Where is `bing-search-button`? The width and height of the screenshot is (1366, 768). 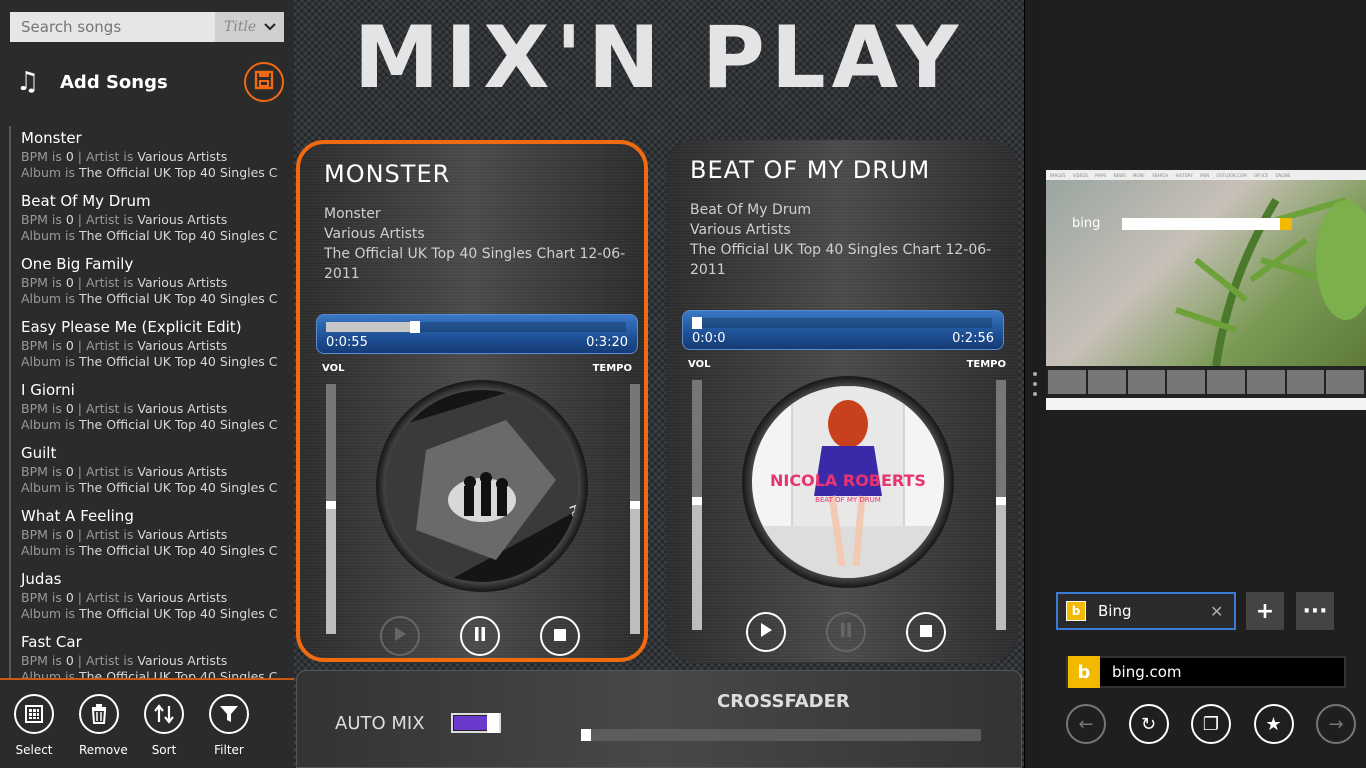 bing-search-button is located at coordinates (1286, 224).